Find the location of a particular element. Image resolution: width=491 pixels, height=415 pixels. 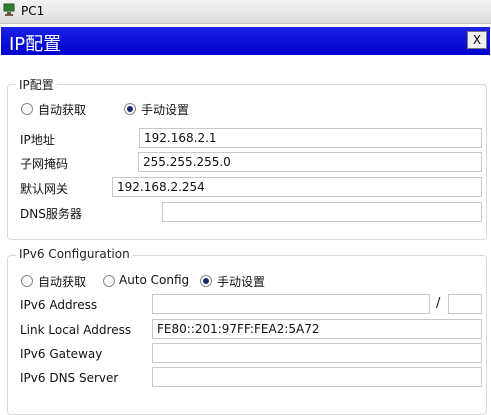

ipv6-gateway-field is located at coordinates (317, 353).